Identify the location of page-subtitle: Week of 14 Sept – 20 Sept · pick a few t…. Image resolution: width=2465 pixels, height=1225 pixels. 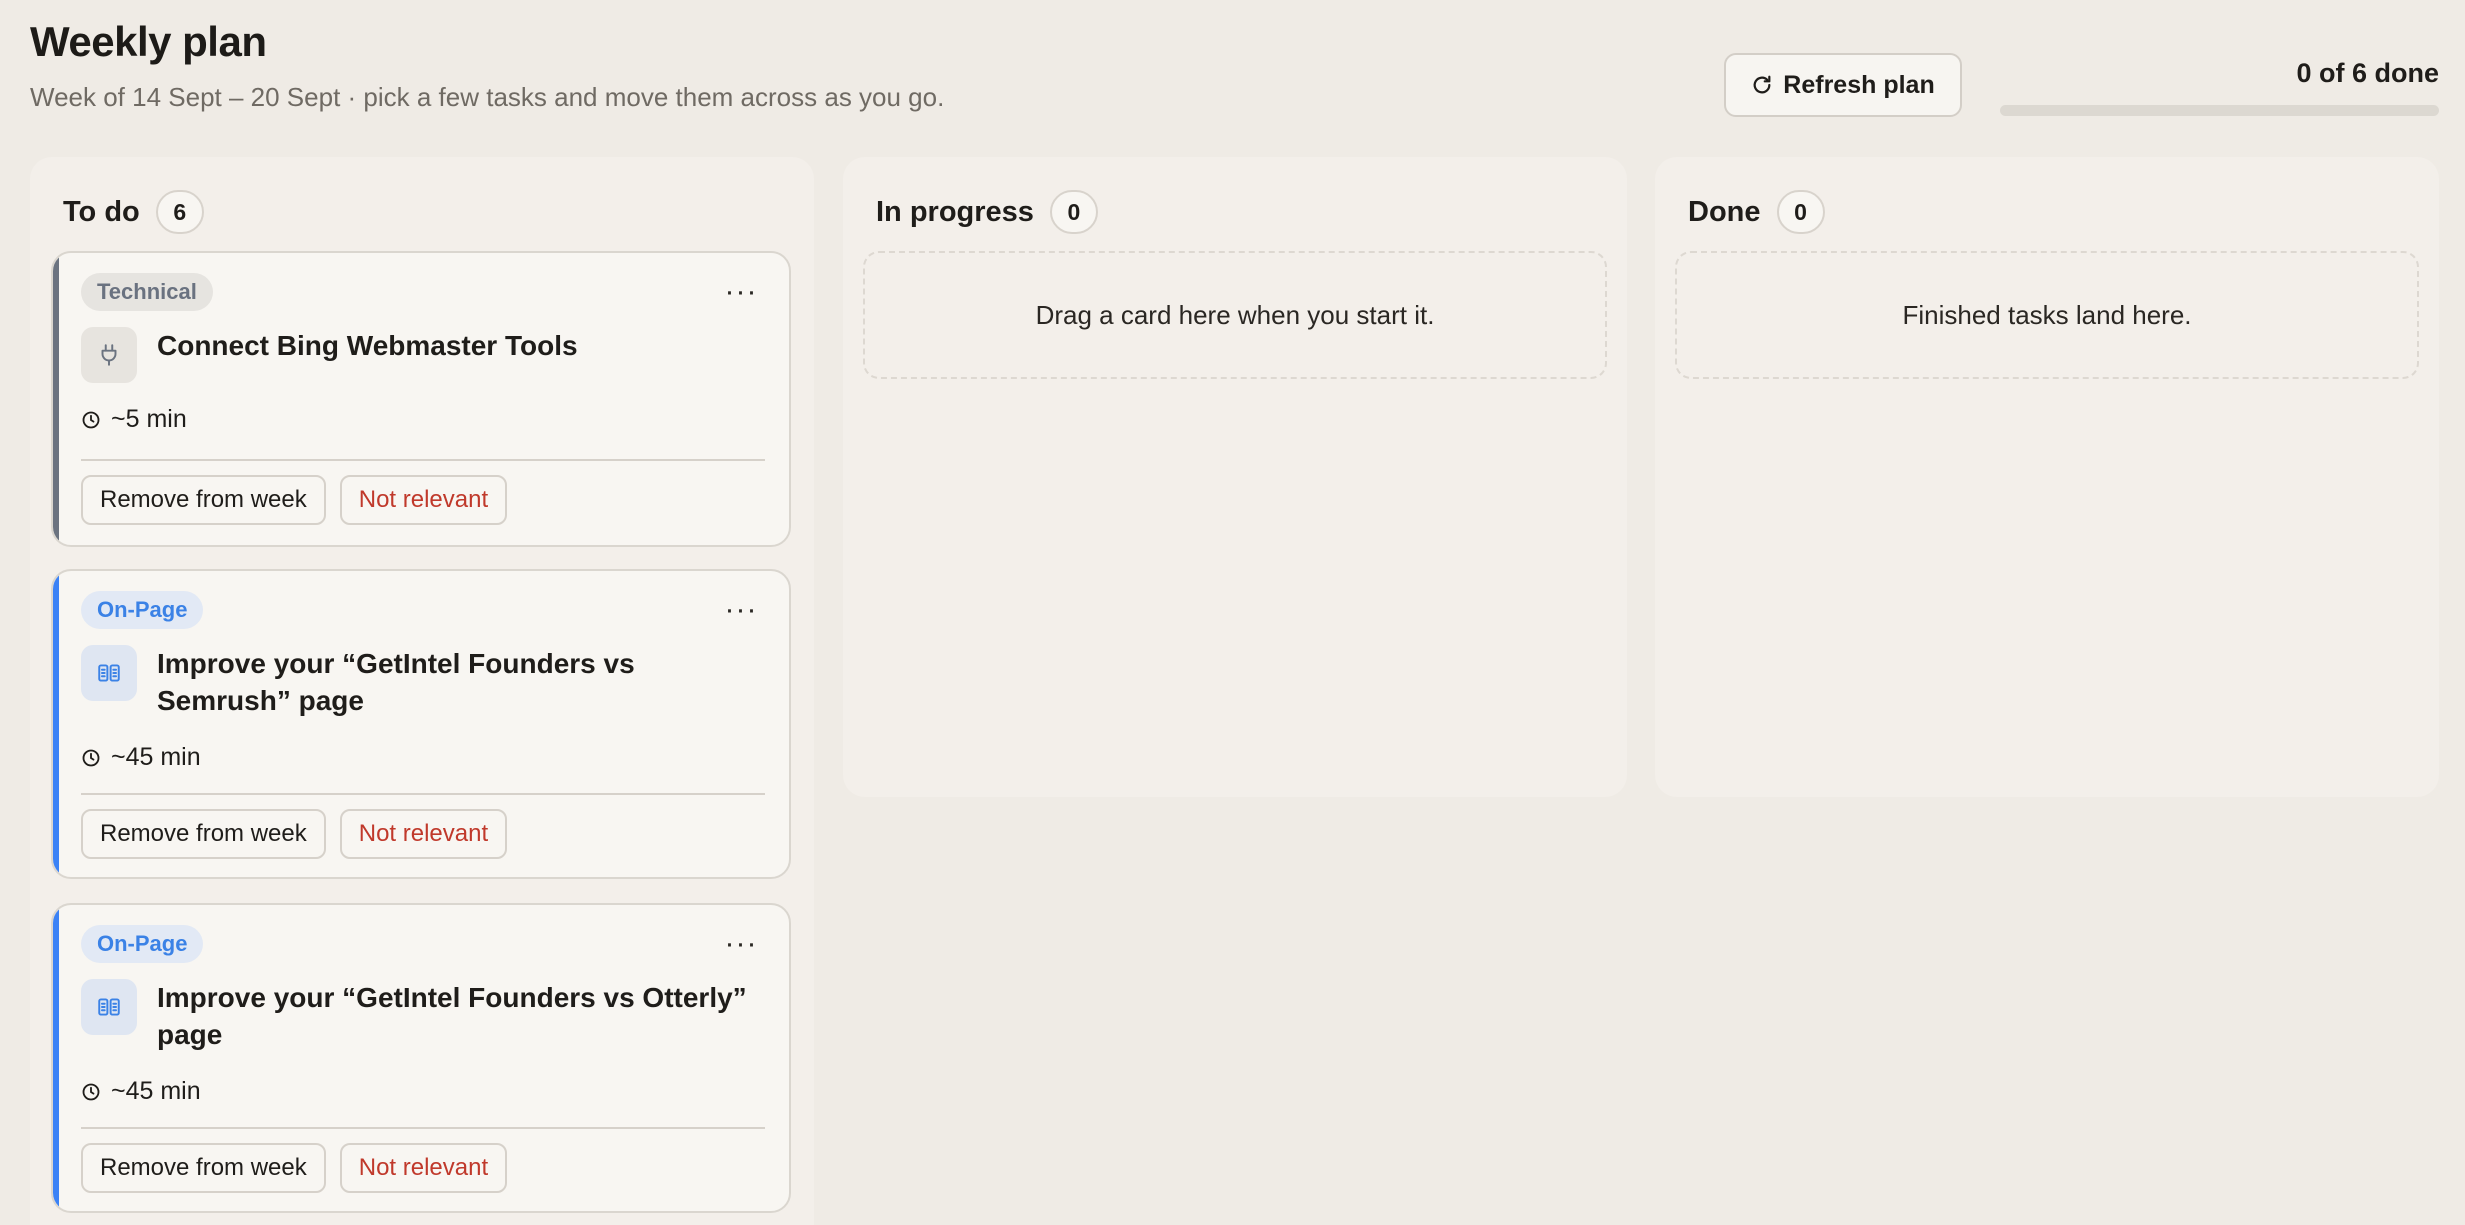
(487, 97).